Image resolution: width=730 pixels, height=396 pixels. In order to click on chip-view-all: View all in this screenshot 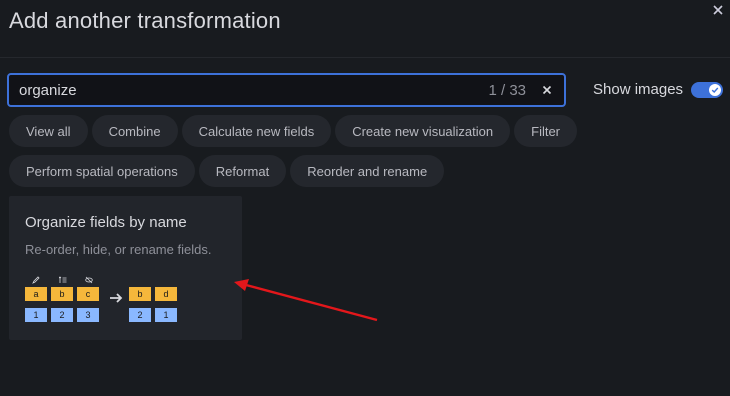, I will do `click(48, 131)`.